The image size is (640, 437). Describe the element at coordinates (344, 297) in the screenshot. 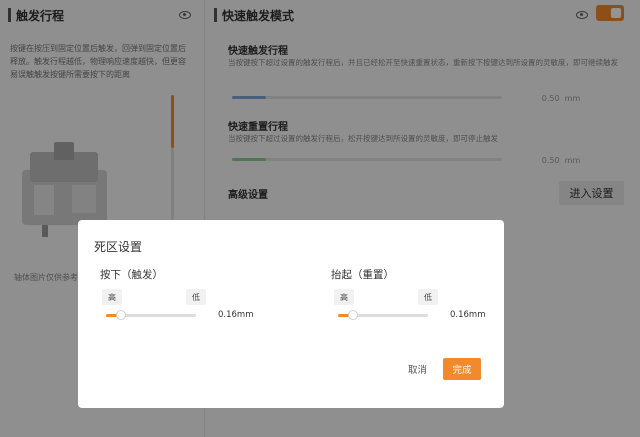

I see `release-high-chip: 高` at that location.